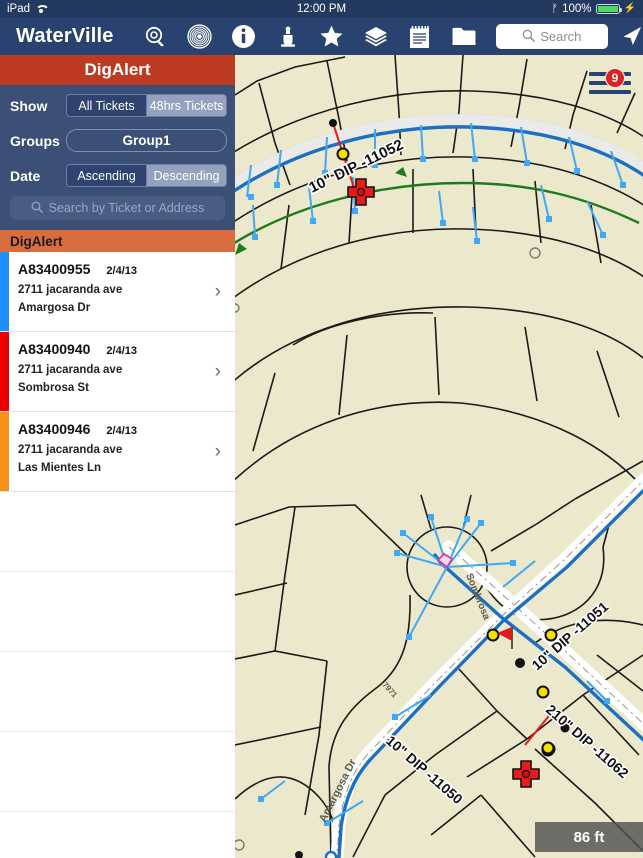 This screenshot has width=643, height=858. I want to click on sidebar-search-row: Search by Ticket or Address, so click(117, 209).